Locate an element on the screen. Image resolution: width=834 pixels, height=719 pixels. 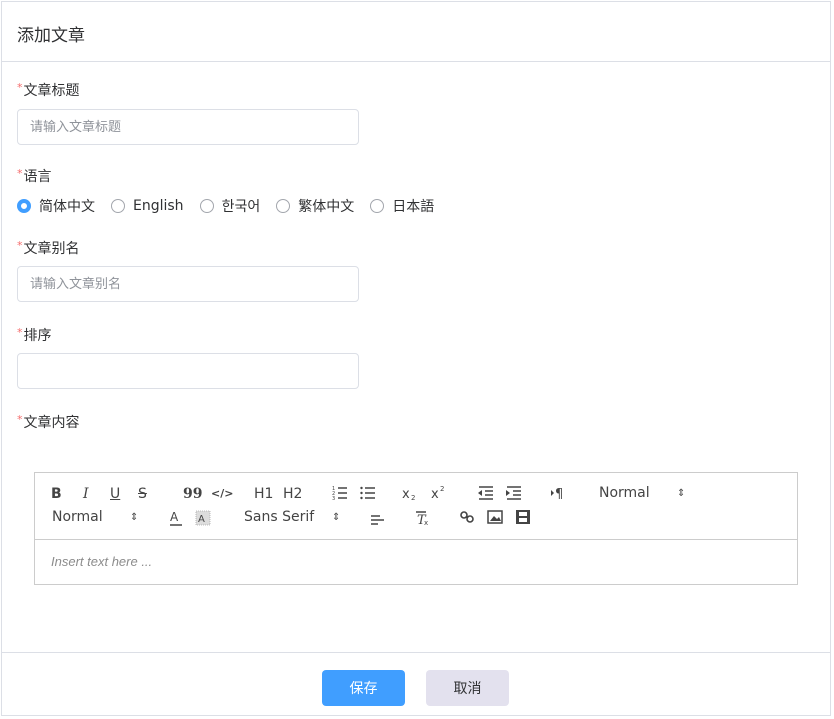
clear-format-icon: Tx is located at coordinates (422, 519).